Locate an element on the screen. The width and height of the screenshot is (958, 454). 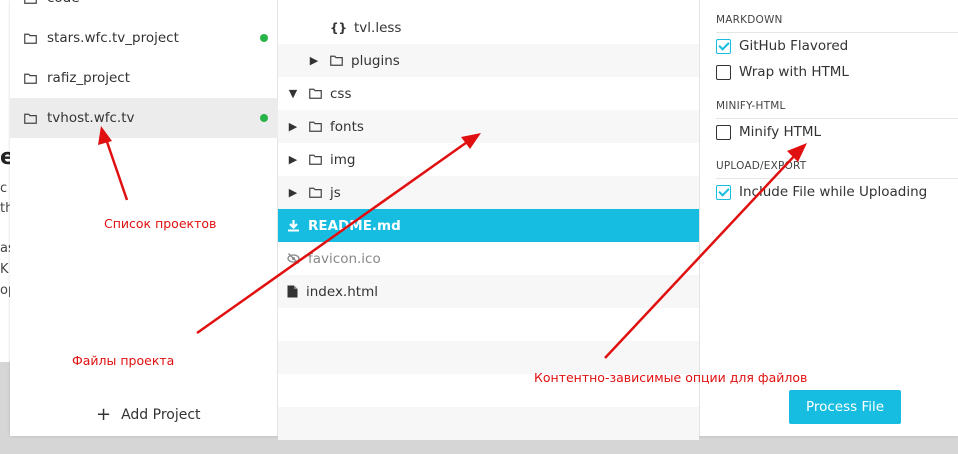
braces-icon: {} is located at coordinates (339, 27).